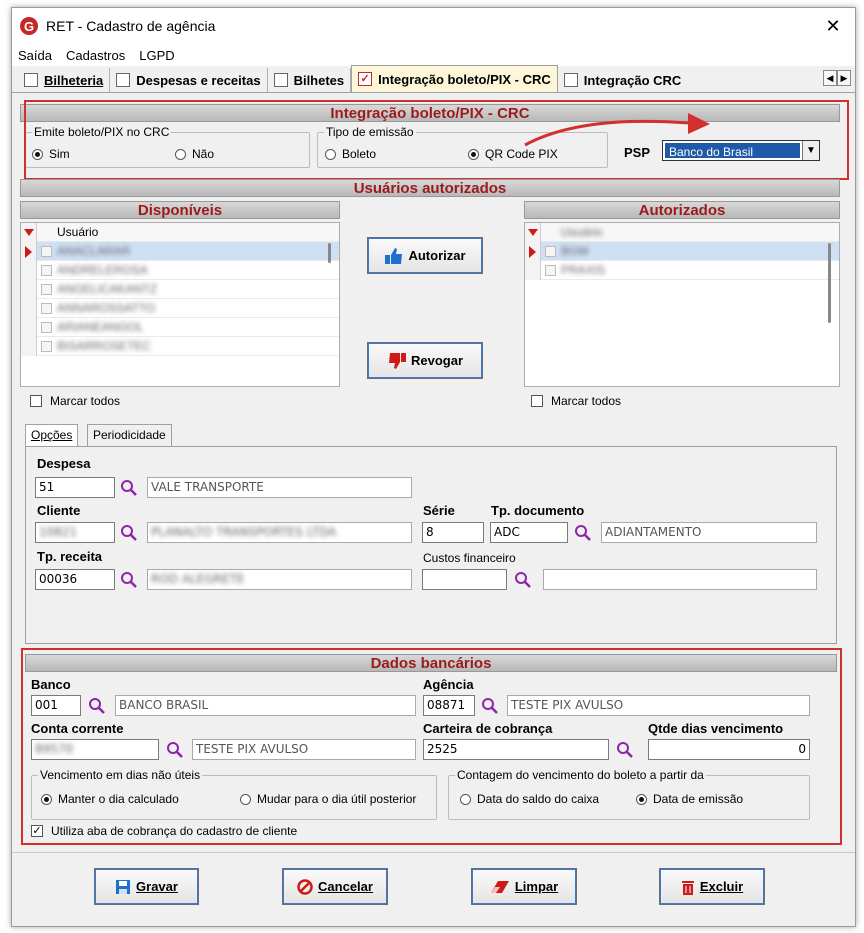 The image size is (864, 933). What do you see at coordinates (189, 80) in the screenshot?
I see `tab-despesas-receitas: Despesas e receitas` at bounding box center [189, 80].